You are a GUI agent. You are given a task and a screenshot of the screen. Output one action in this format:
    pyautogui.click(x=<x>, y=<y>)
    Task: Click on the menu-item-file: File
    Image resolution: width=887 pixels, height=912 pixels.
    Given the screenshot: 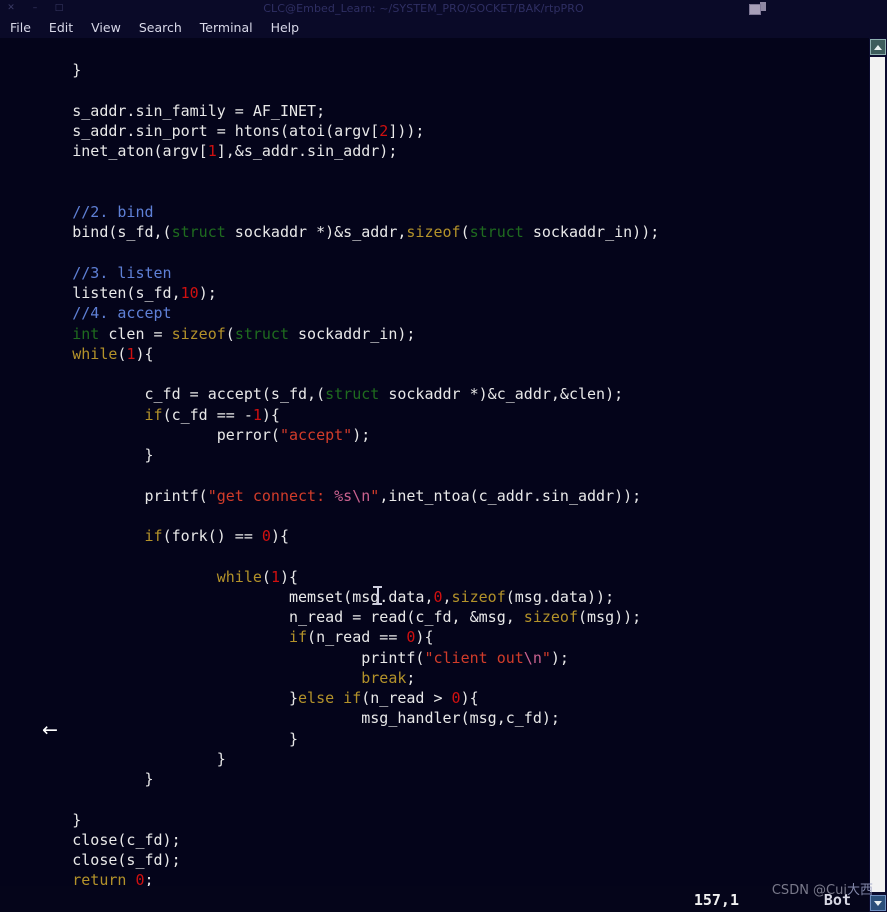 What is the action you would take?
    pyautogui.click(x=23, y=27)
    